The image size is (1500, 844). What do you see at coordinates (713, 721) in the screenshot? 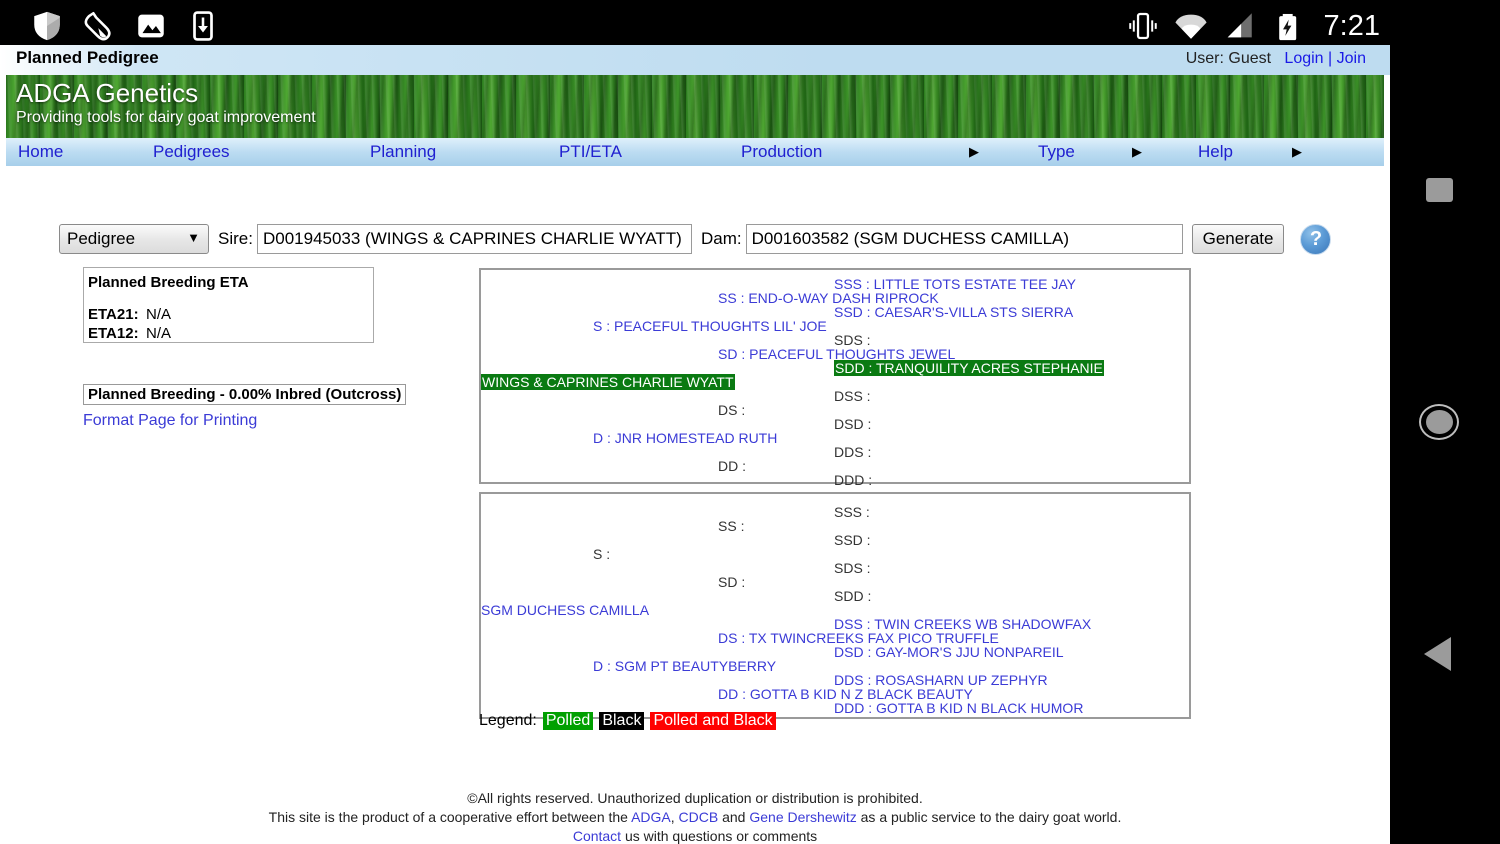
I see `legend-polled-and-black-swatch: Polled and Black` at bounding box center [713, 721].